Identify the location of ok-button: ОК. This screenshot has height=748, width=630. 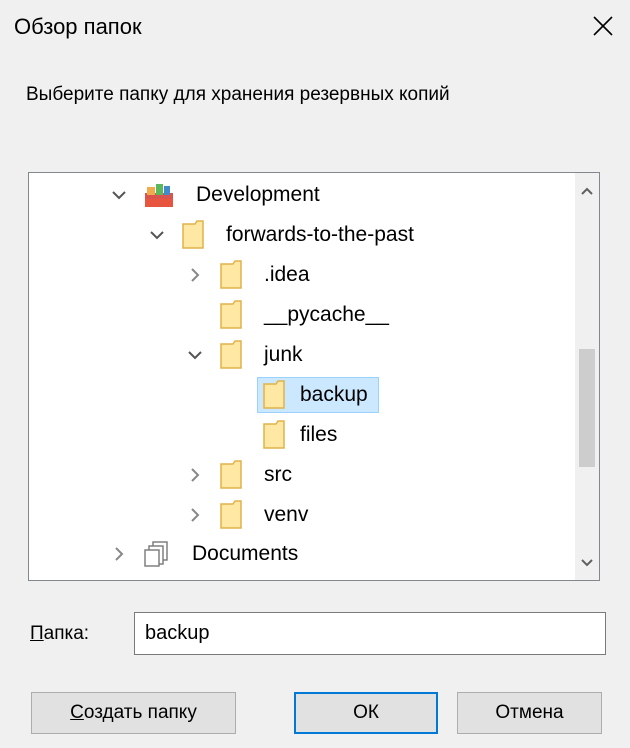
(366, 713).